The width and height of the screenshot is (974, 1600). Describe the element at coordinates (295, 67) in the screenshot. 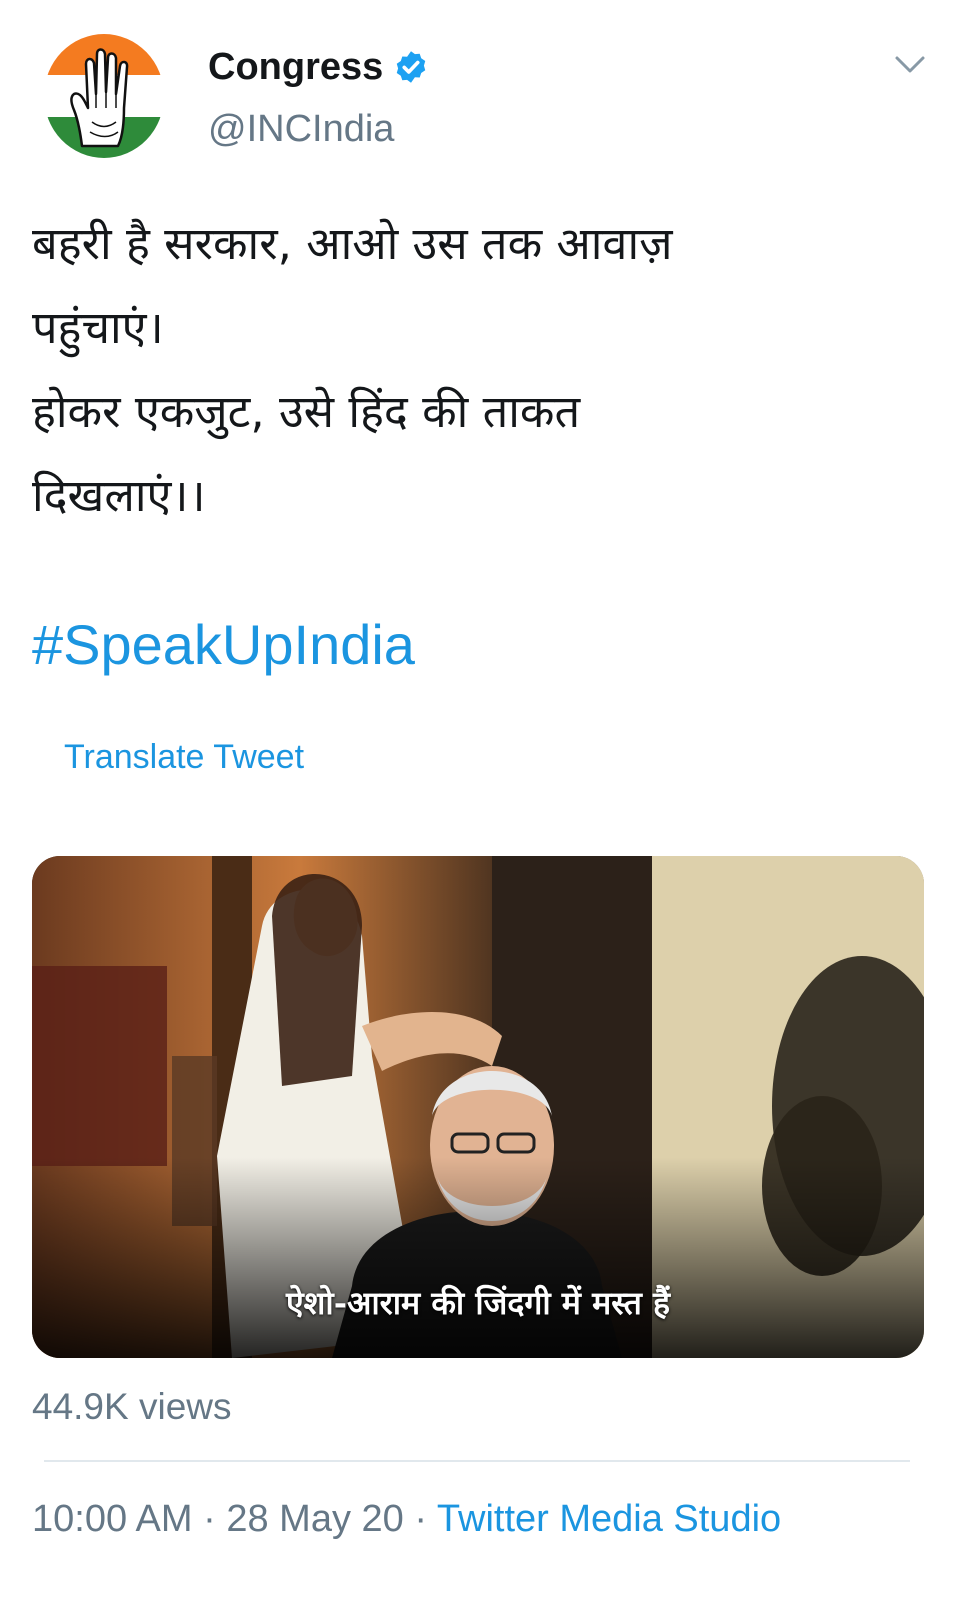

I see `display-name: Congress` at that location.